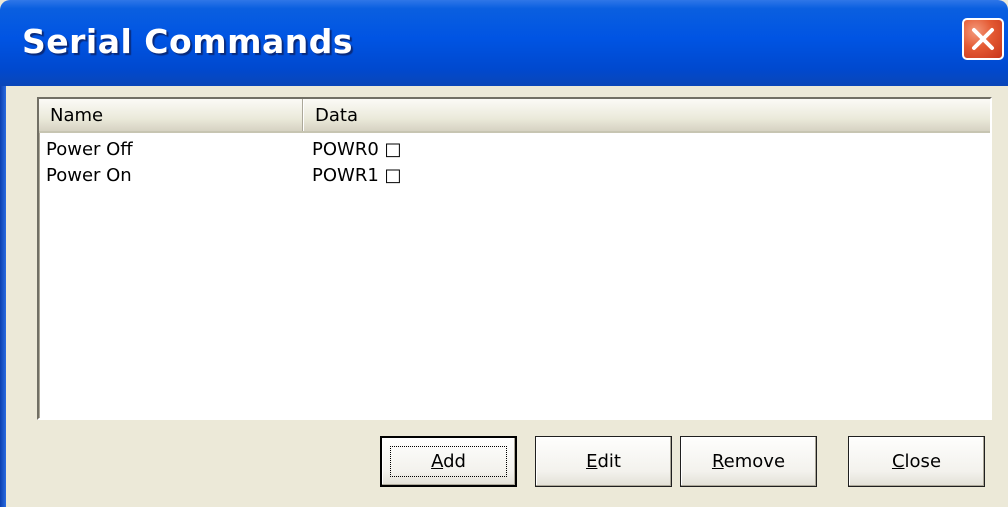 This screenshot has width=1008, height=507. I want to click on close-button-label: Close, so click(916, 461).